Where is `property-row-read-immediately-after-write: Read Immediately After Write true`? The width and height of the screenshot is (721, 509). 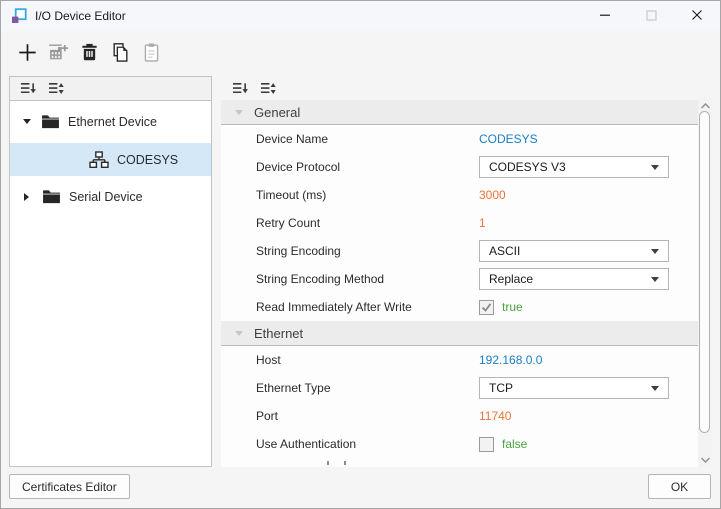 property-row-read-immediately-after-write: Read Immediately After Write true is located at coordinates (459, 307).